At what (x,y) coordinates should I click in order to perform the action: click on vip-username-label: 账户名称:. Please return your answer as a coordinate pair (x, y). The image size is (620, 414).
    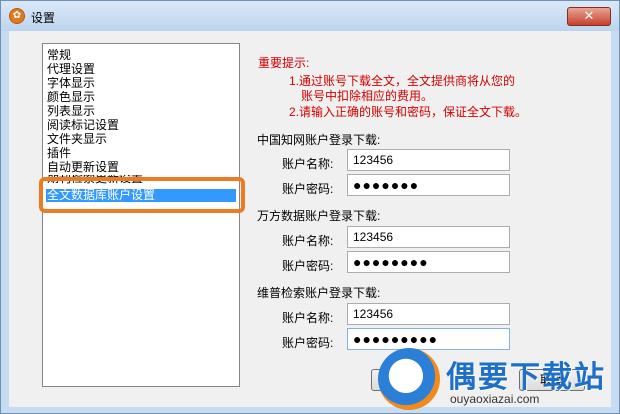
    Looking at the image, I should click on (308, 318).